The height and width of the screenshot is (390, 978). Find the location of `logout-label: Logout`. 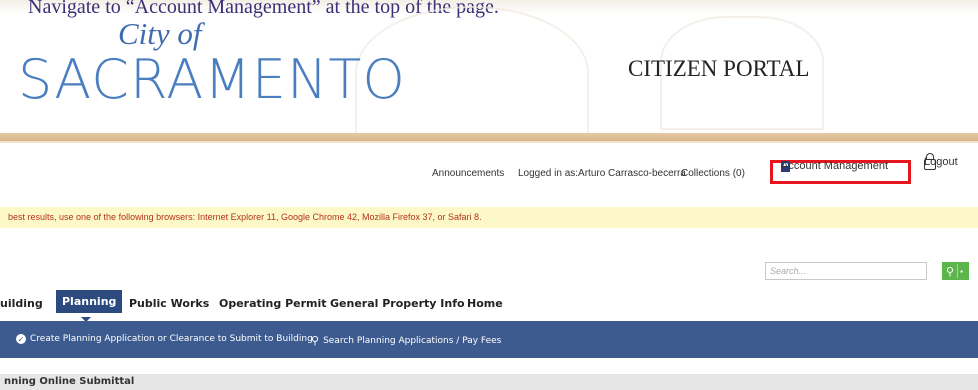

logout-label: Logout is located at coordinates (941, 162).